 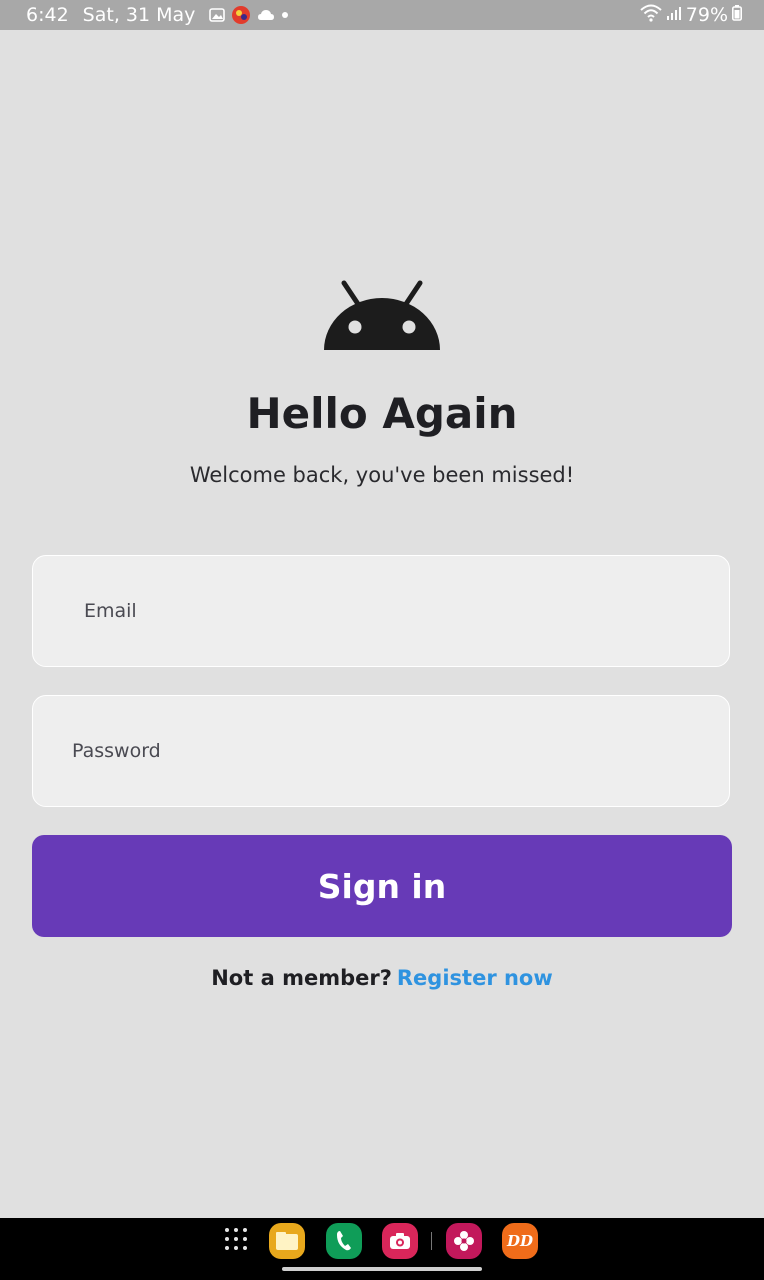 I want to click on status-bar-left: 6:42 Sat, 31 May, so click(x=144, y=15).